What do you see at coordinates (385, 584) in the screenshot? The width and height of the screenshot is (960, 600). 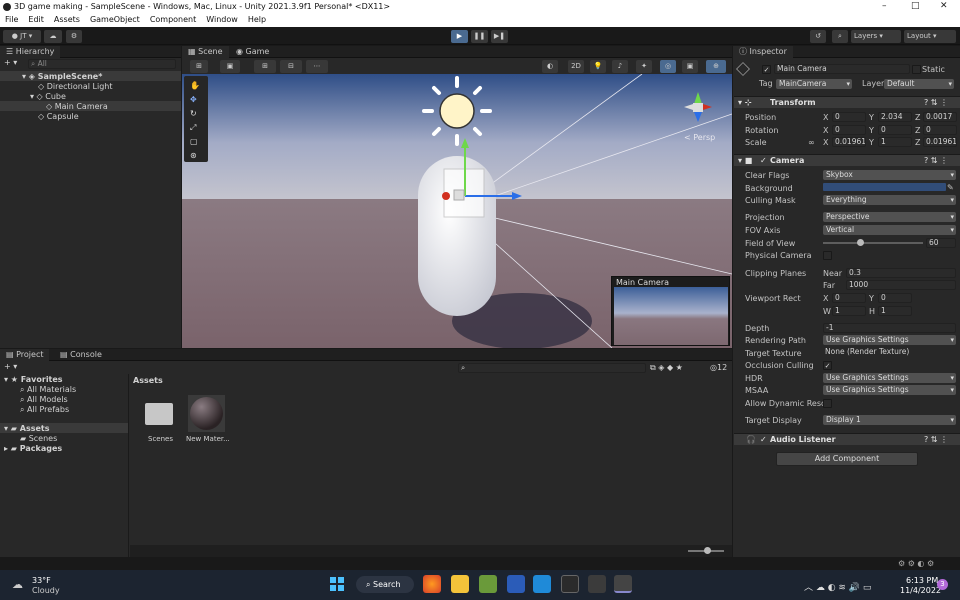 I see `taskbar-search: ⌕ Search` at bounding box center [385, 584].